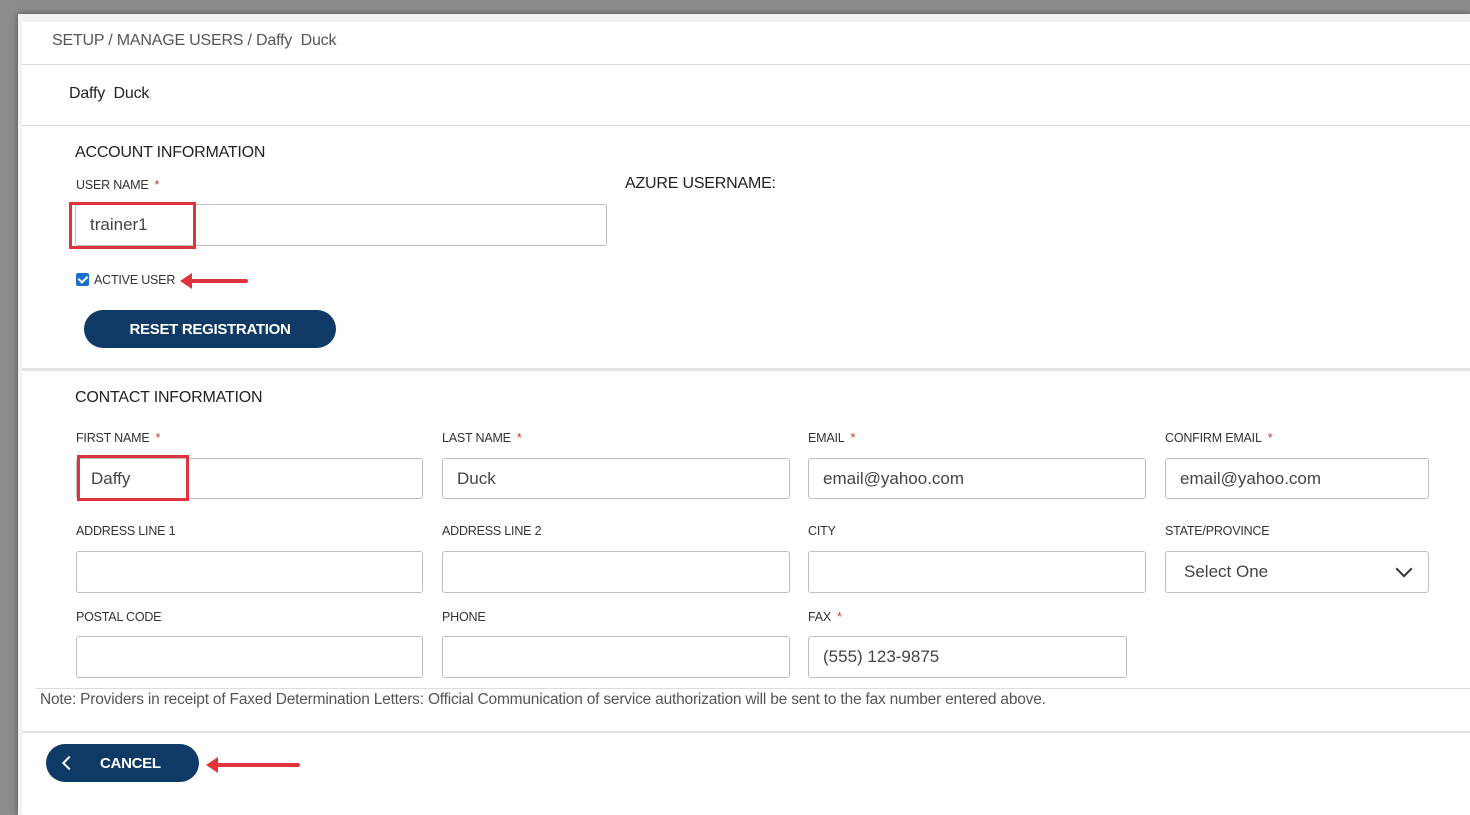  Describe the element at coordinates (1219, 438) in the screenshot. I see `confirm-email-label: CONFIRM EMAIL *` at that location.